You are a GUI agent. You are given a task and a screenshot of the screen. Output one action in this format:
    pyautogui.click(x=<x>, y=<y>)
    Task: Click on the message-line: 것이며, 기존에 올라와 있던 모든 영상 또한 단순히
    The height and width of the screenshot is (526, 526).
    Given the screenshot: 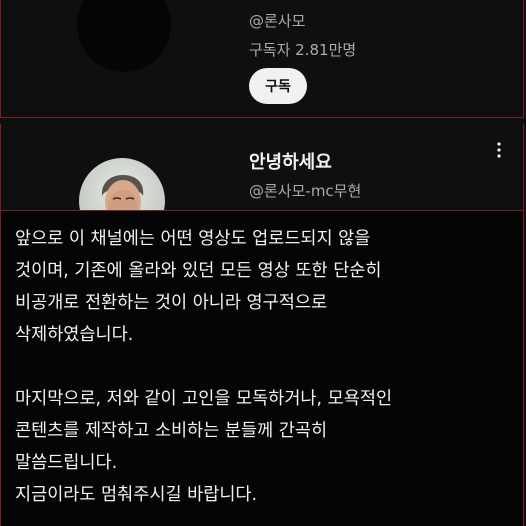 What is the action you would take?
    pyautogui.click(x=198, y=271)
    